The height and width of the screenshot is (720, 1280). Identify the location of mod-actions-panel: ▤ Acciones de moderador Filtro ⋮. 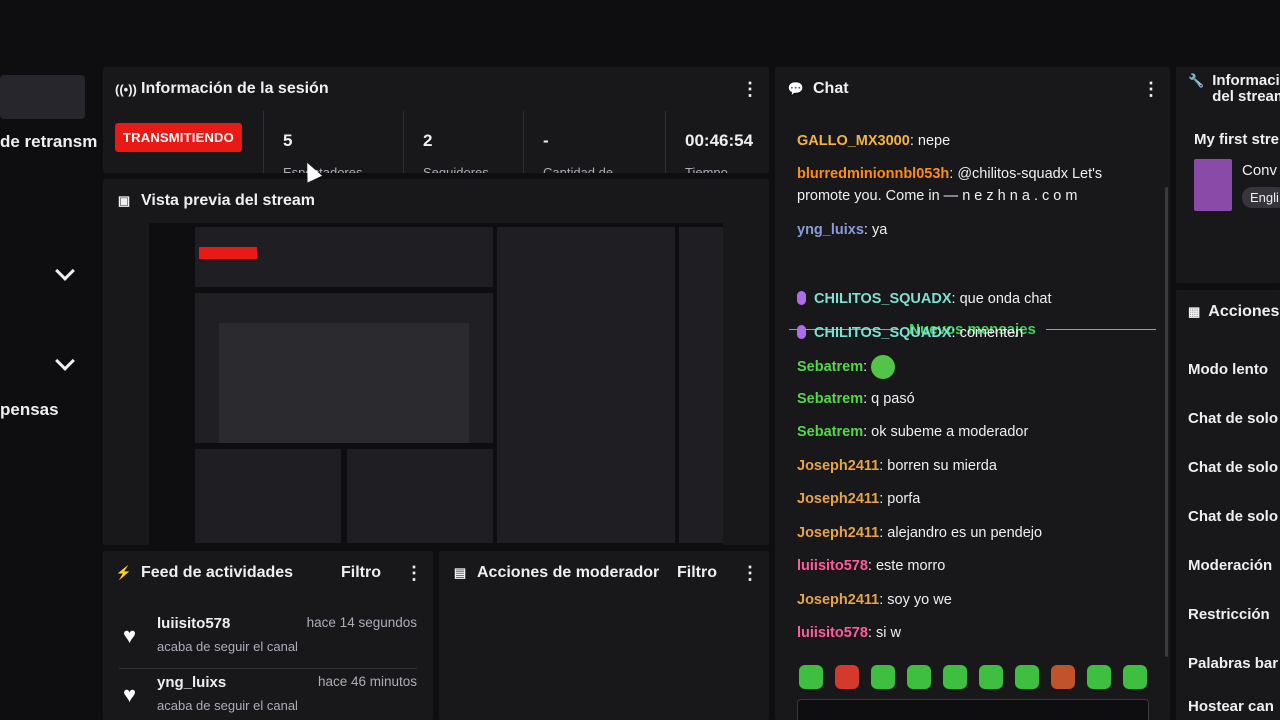
(604, 635).